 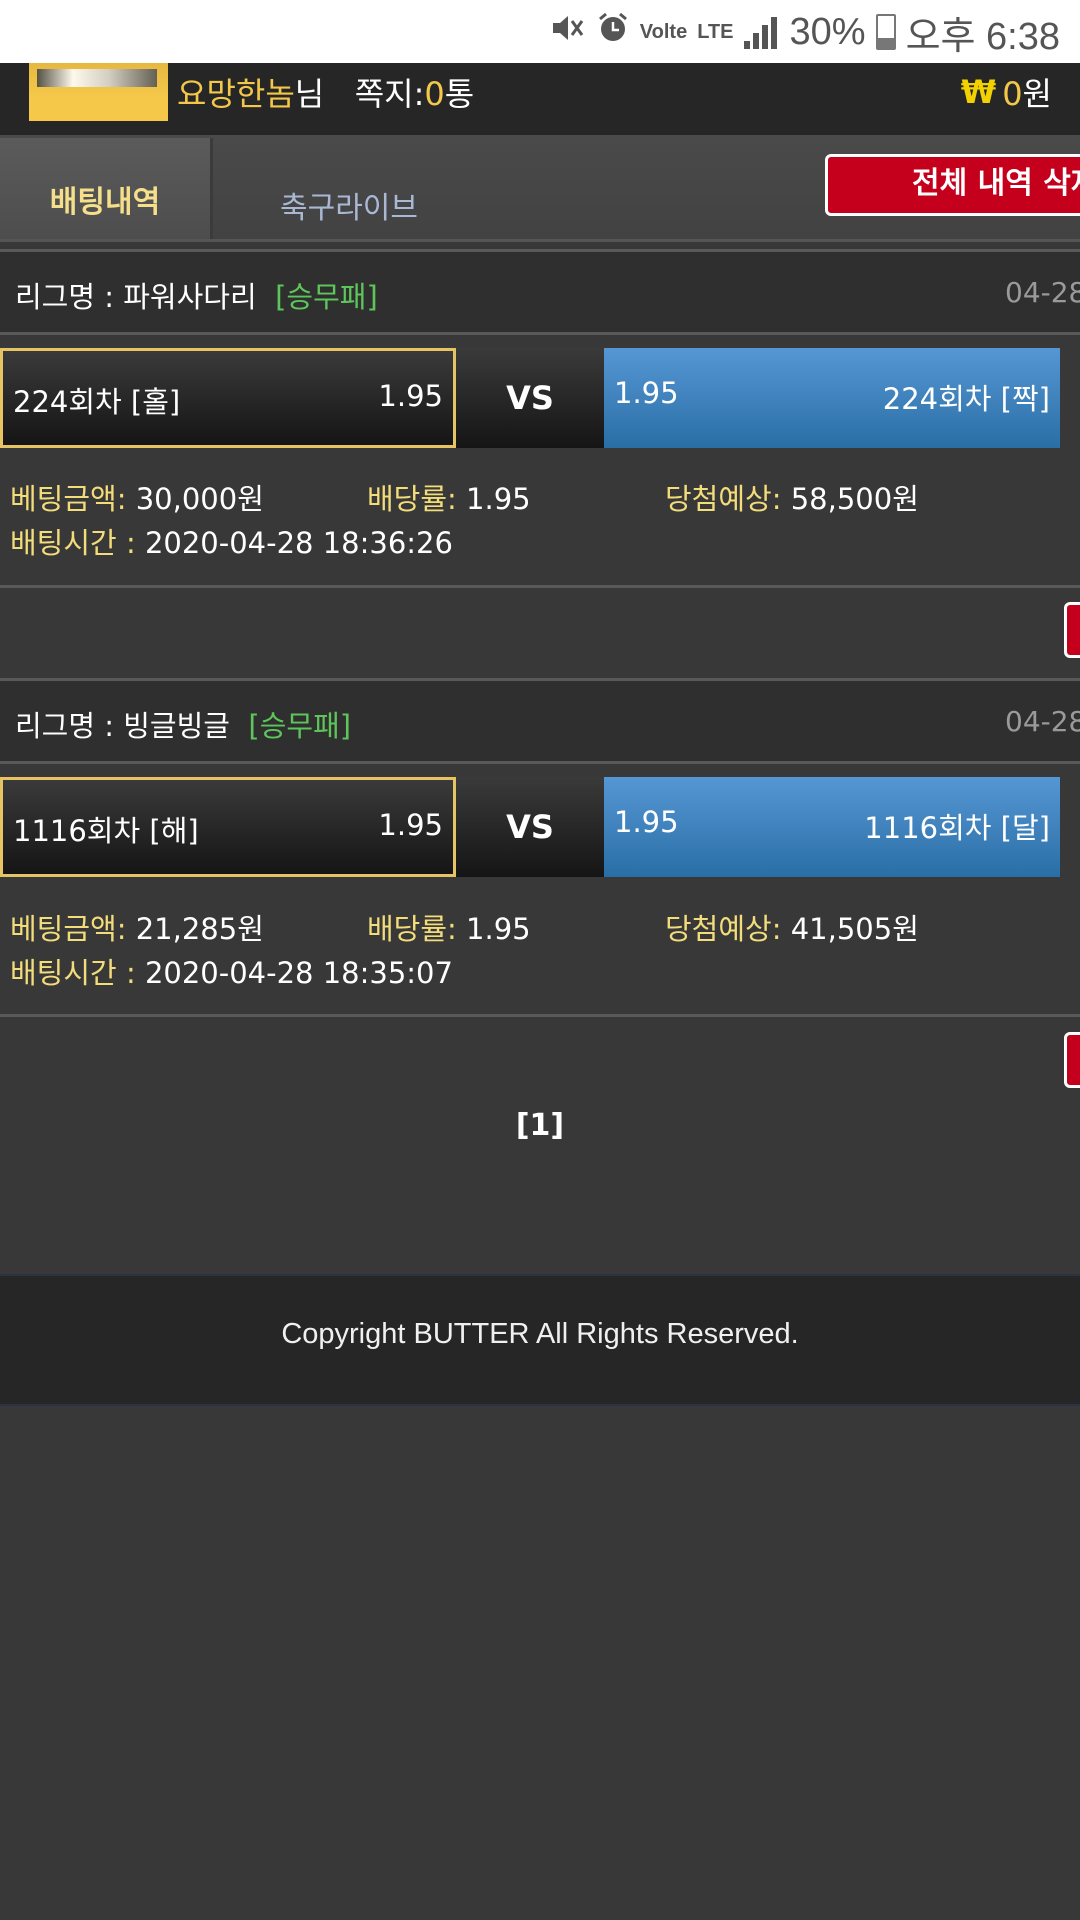 I want to click on pick-right-name: 1116회차 [달], so click(x=957, y=828).